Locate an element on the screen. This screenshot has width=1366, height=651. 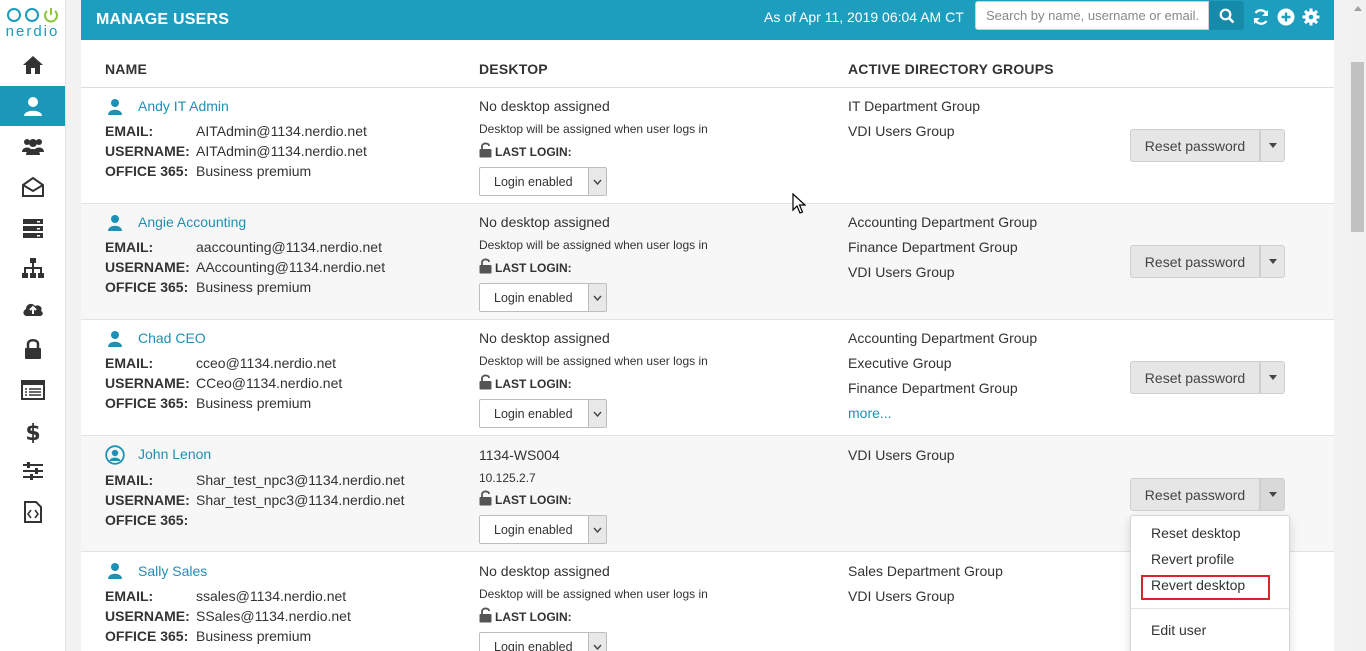
settings-button is located at coordinates (1311, 17).